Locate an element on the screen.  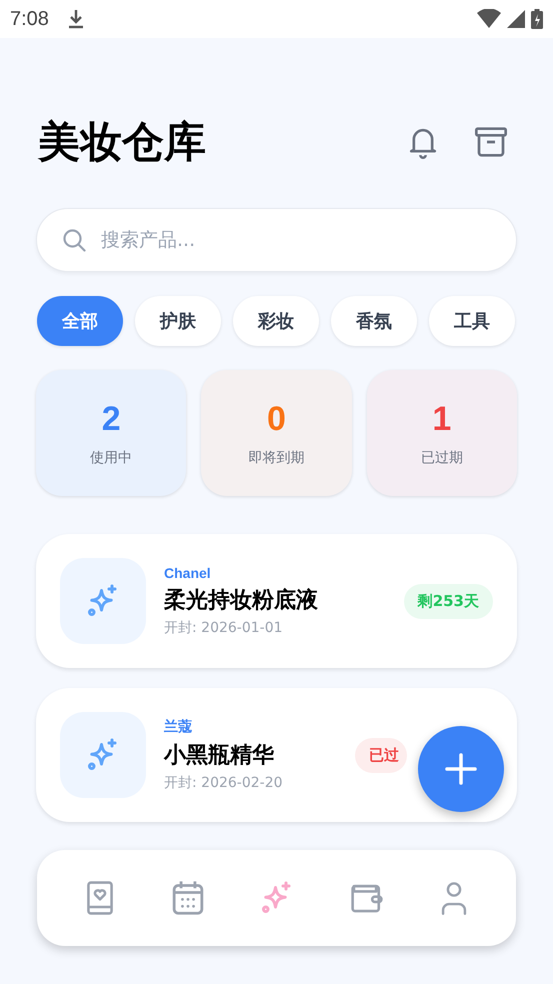
category-tab: 彩妆 is located at coordinates (276, 321).